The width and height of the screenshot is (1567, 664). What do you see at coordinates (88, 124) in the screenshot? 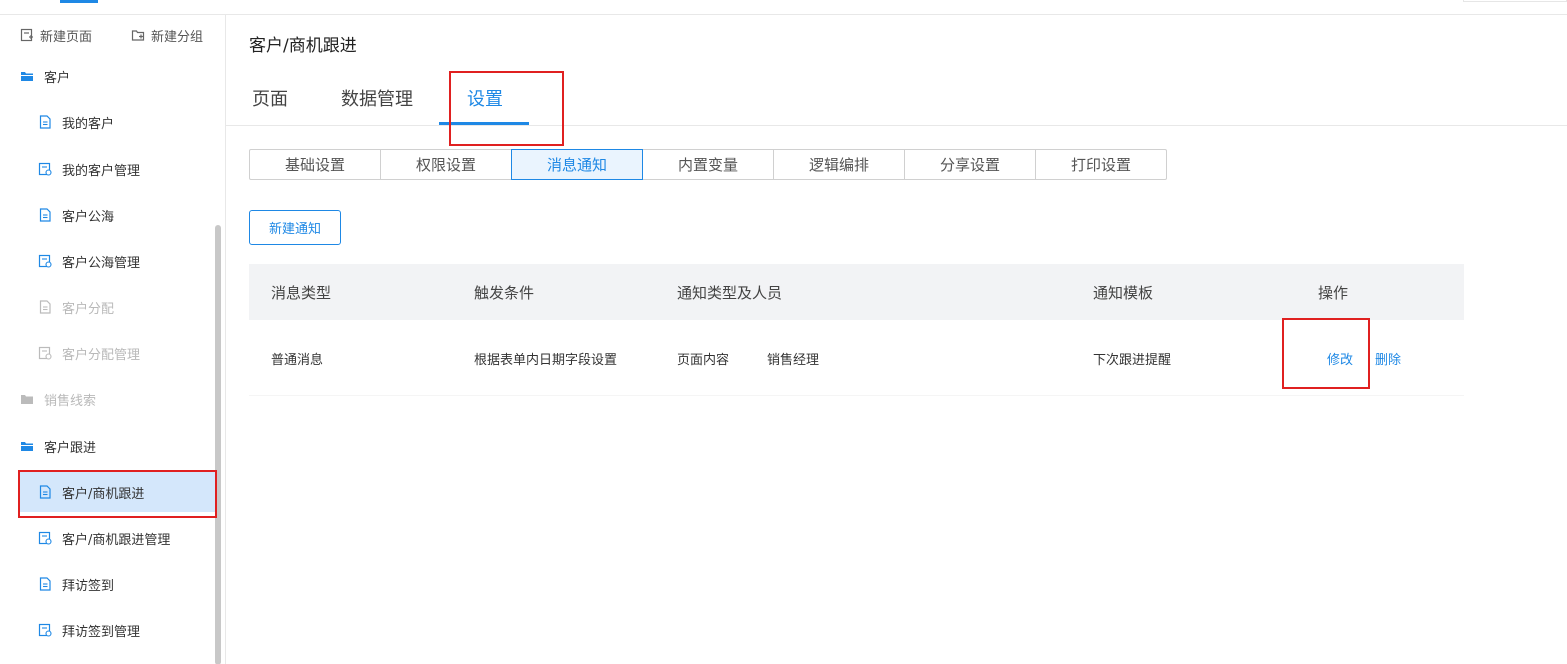
I see `sidebar-item-label: 我的客户` at bounding box center [88, 124].